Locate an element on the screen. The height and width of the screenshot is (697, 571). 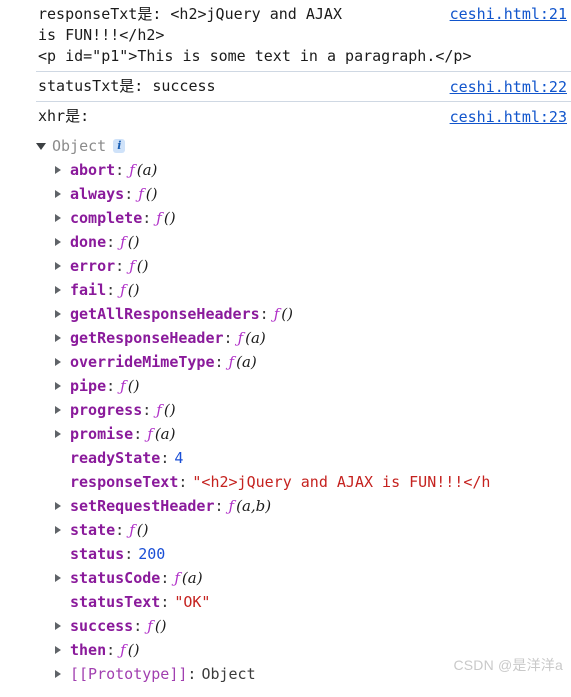
property-key: responseText is located at coordinates (124, 482).